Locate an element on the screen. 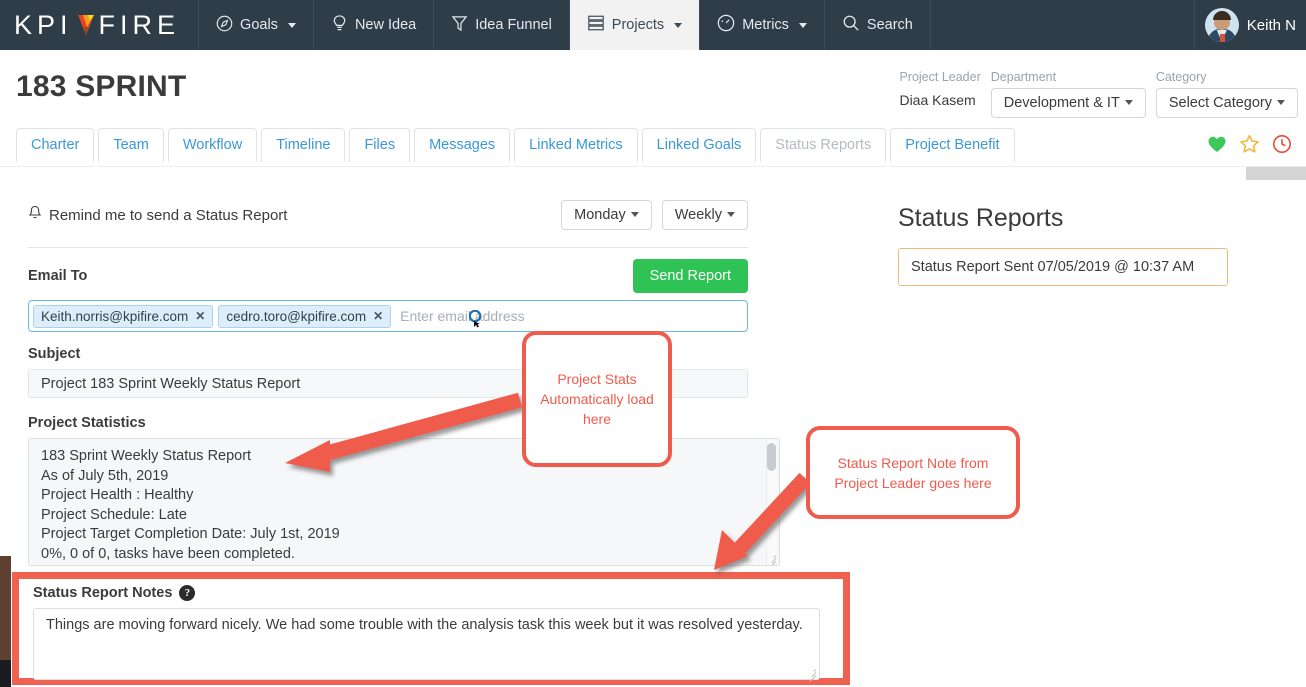 Image resolution: width=1306 pixels, height=687 pixels. flame-logo-icon is located at coordinates (86, 25).